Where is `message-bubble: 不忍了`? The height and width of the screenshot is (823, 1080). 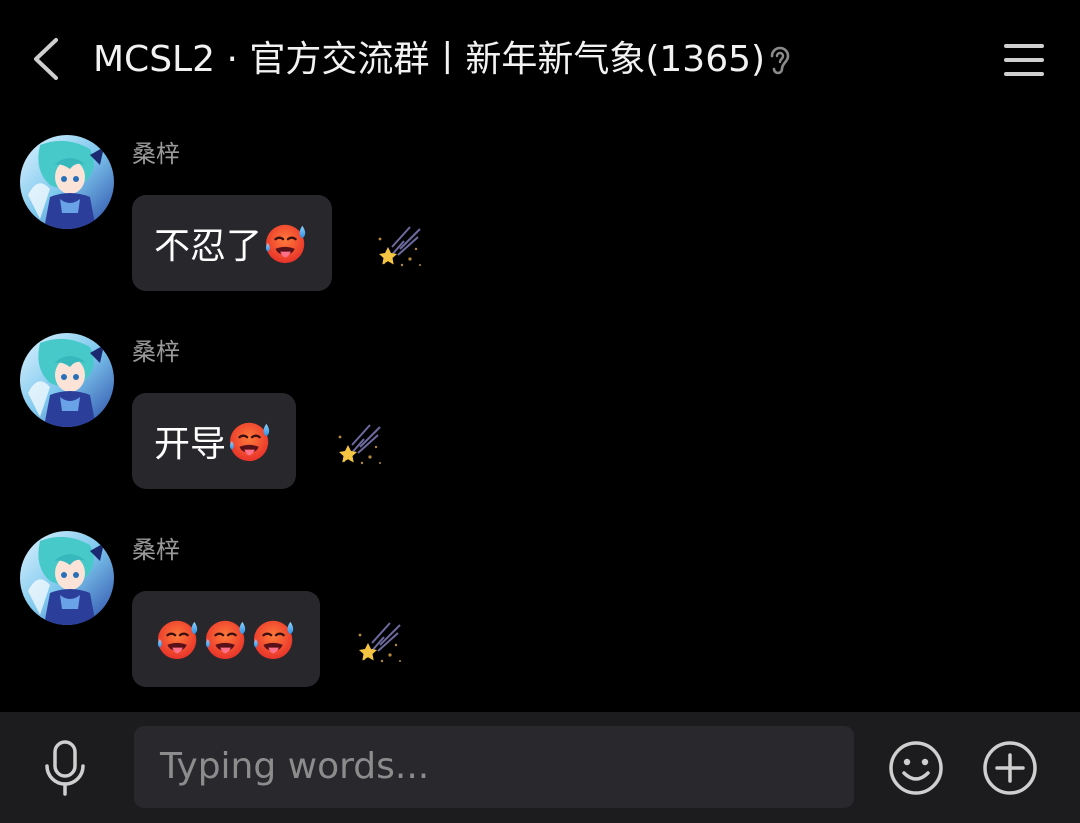
message-bubble: 不忍了 is located at coordinates (232, 243).